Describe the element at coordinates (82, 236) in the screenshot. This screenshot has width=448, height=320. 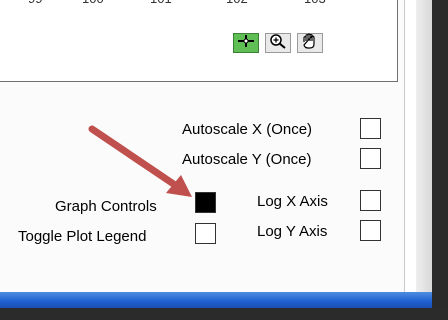
I see `toggle-plot-legend-label: Toggle Plot Legend` at that location.